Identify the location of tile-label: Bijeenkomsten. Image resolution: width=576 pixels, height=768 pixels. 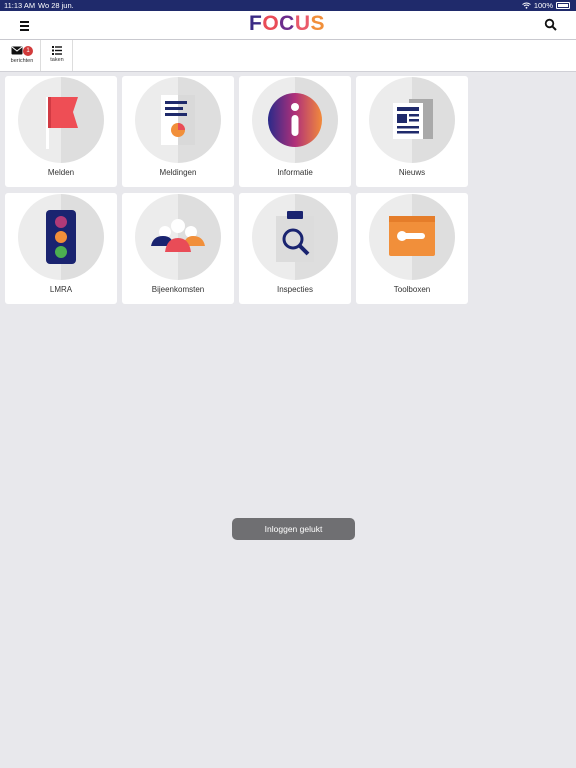
(178, 289).